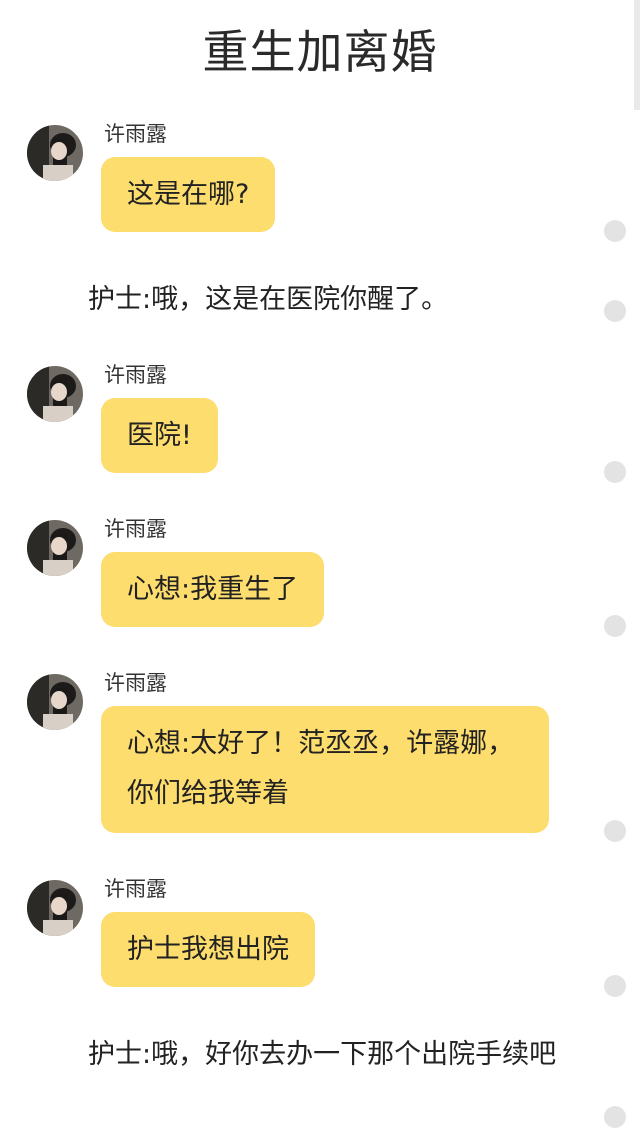  What do you see at coordinates (320, 52) in the screenshot?
I see `page-title: 重生加离婚` at bounding box center [320, 52].